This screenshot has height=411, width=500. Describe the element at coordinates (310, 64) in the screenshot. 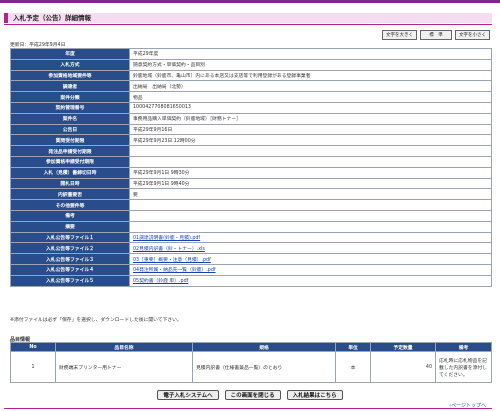

I see `row-value: 随意契約方式・単価契約・品目別` at that location.